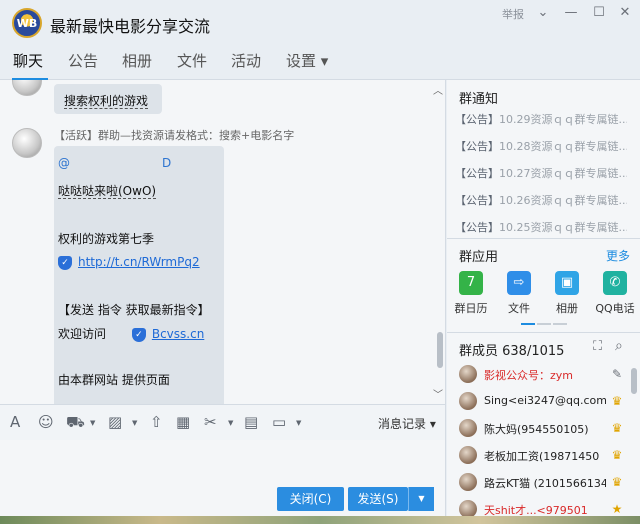  Describe the element at coordinates (115, 422) in the screenshot. I see `image-icon: ▨` at that location.